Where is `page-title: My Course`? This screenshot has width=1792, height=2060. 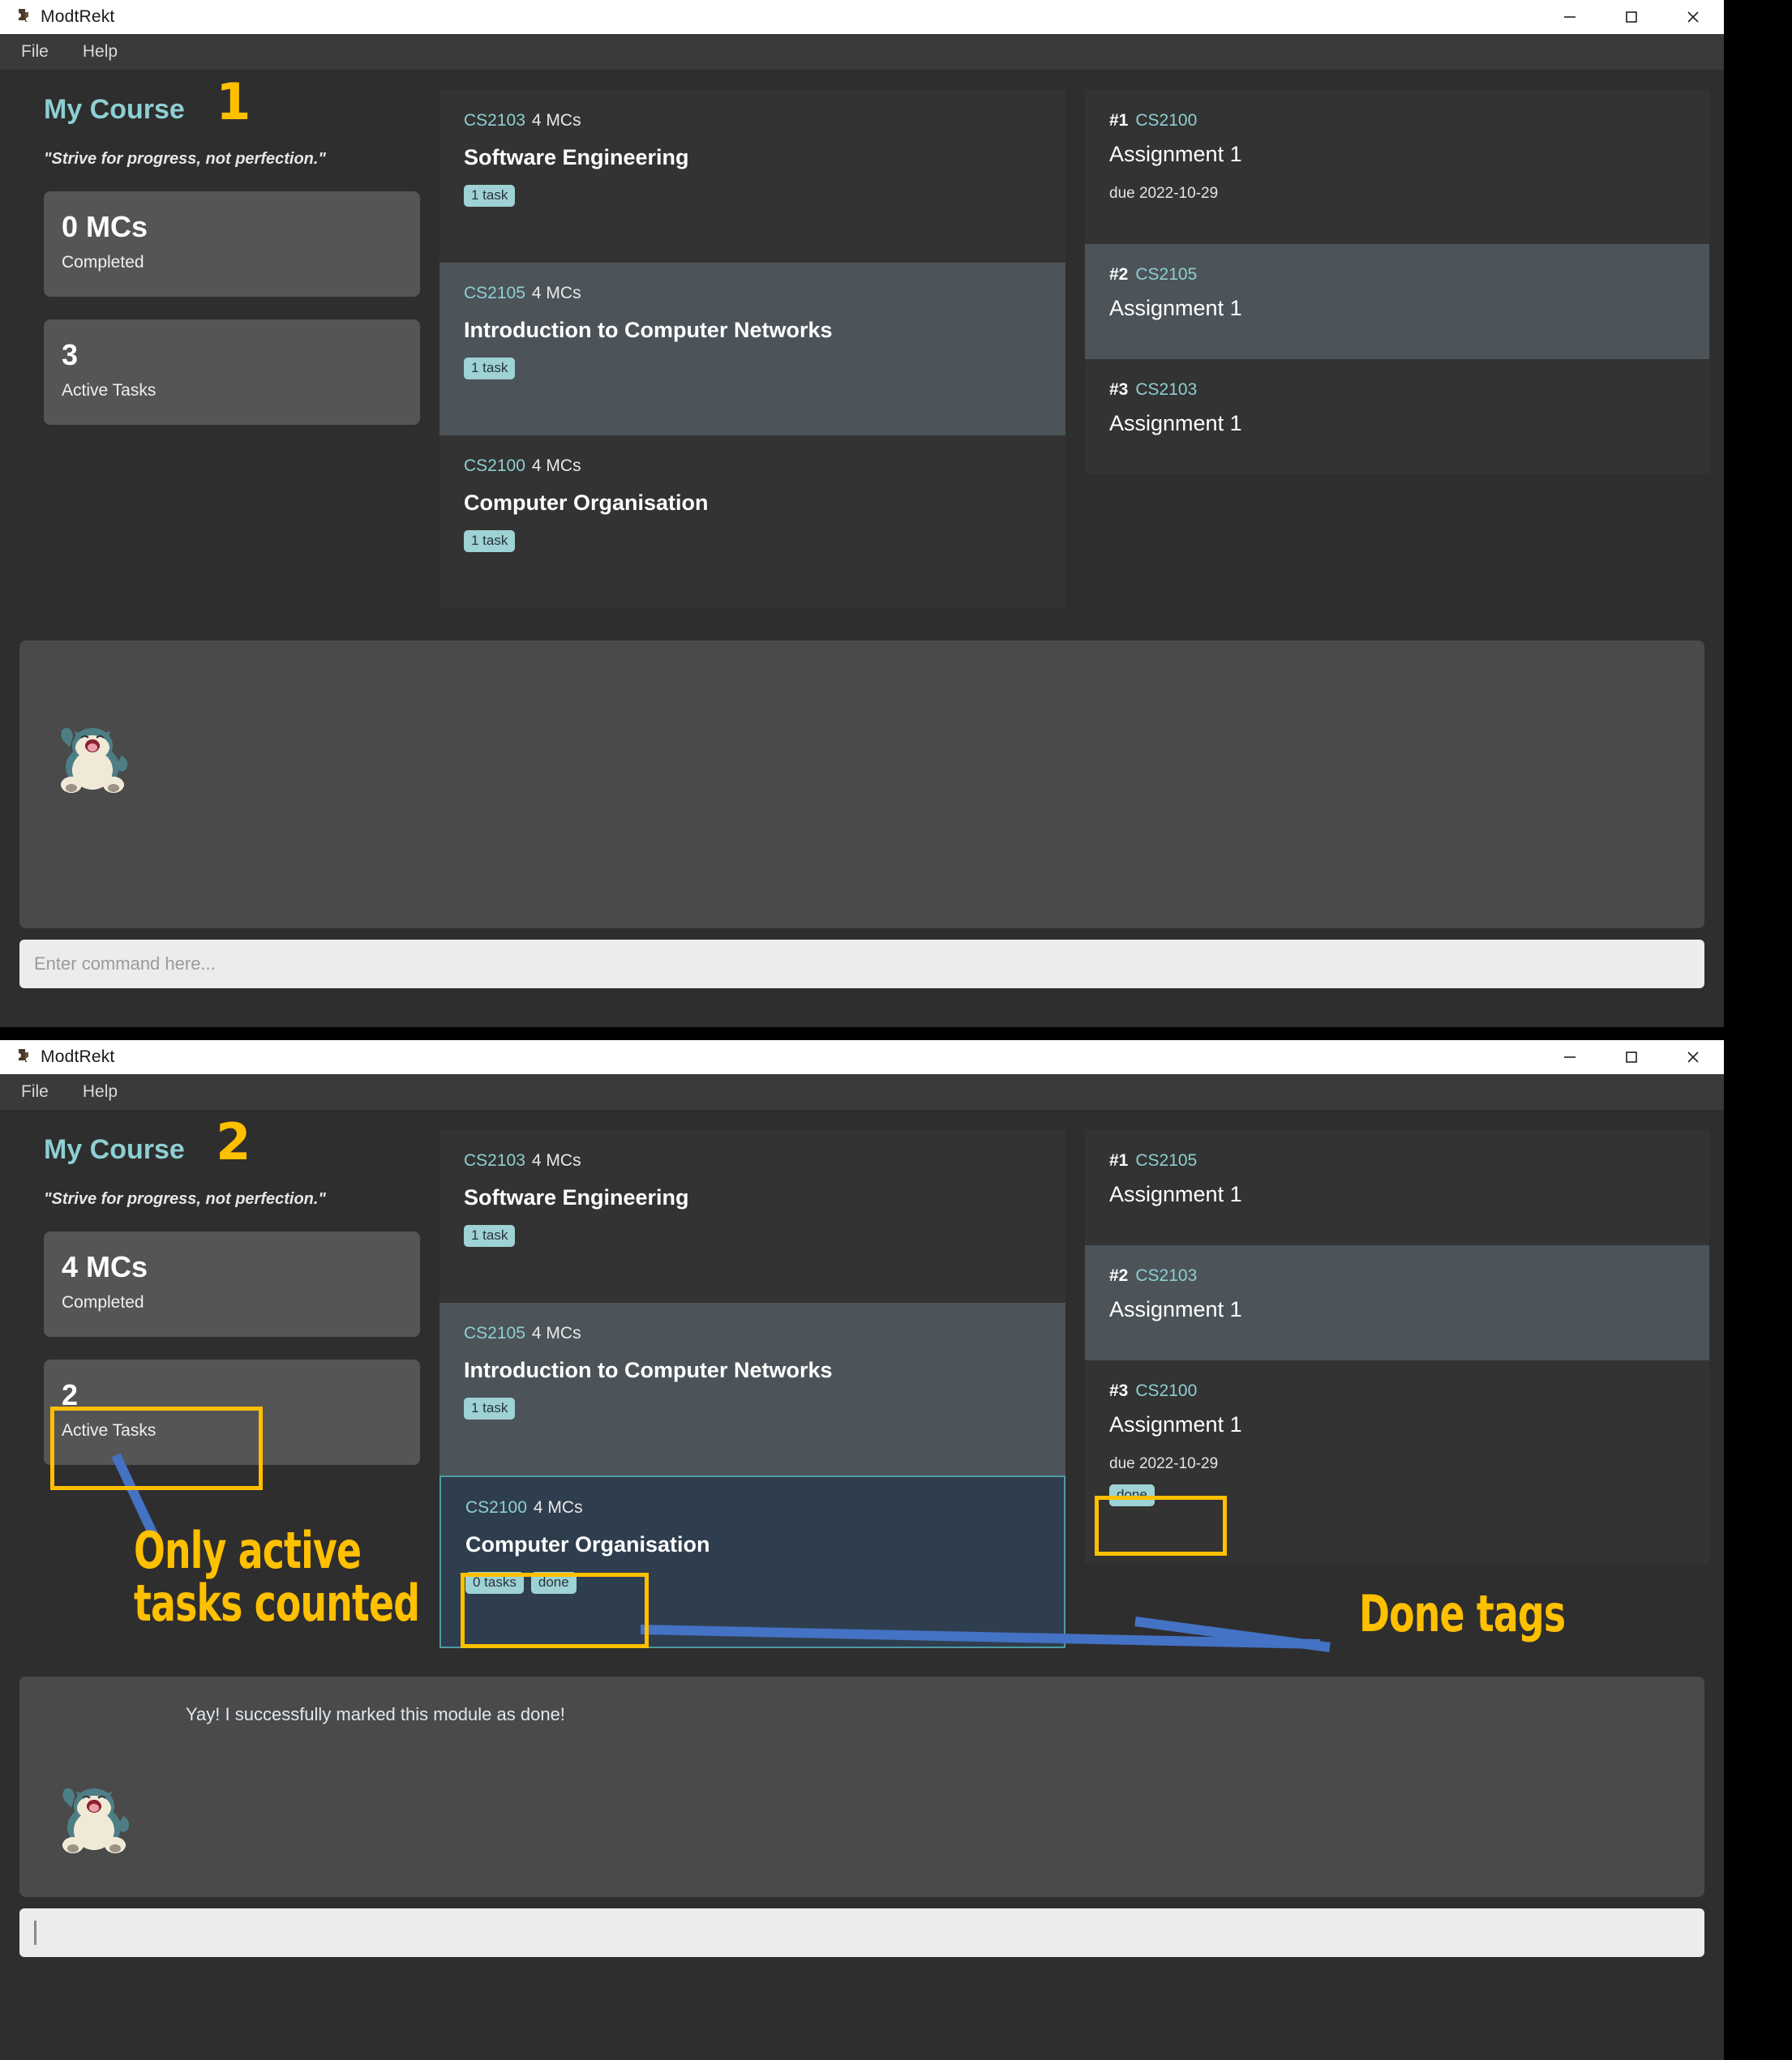
page-title: My Course is located at coordinates (115, 1150).